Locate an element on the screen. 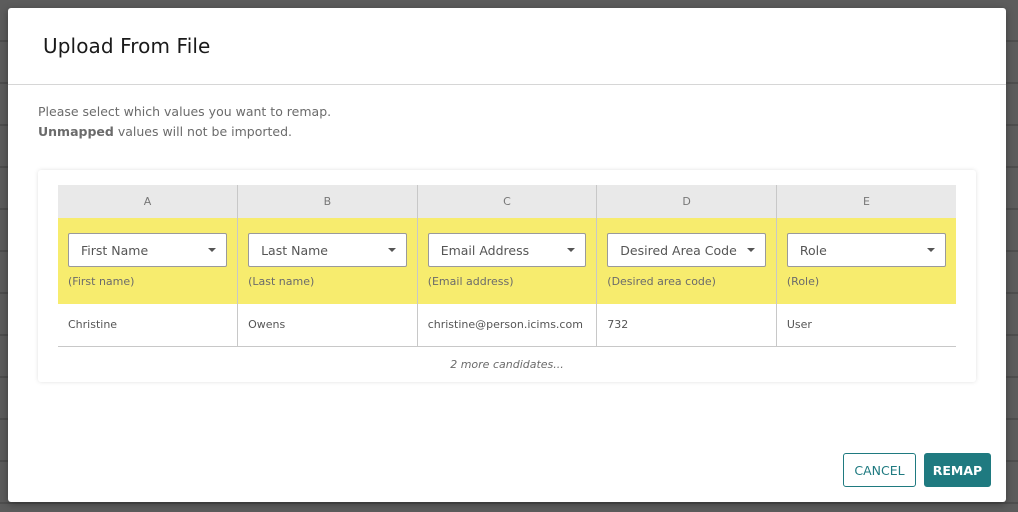 The width and height of the screenshot is (1018, 512). mapping-cell-a: First Name (First name) is located at coordinates (148, 261).